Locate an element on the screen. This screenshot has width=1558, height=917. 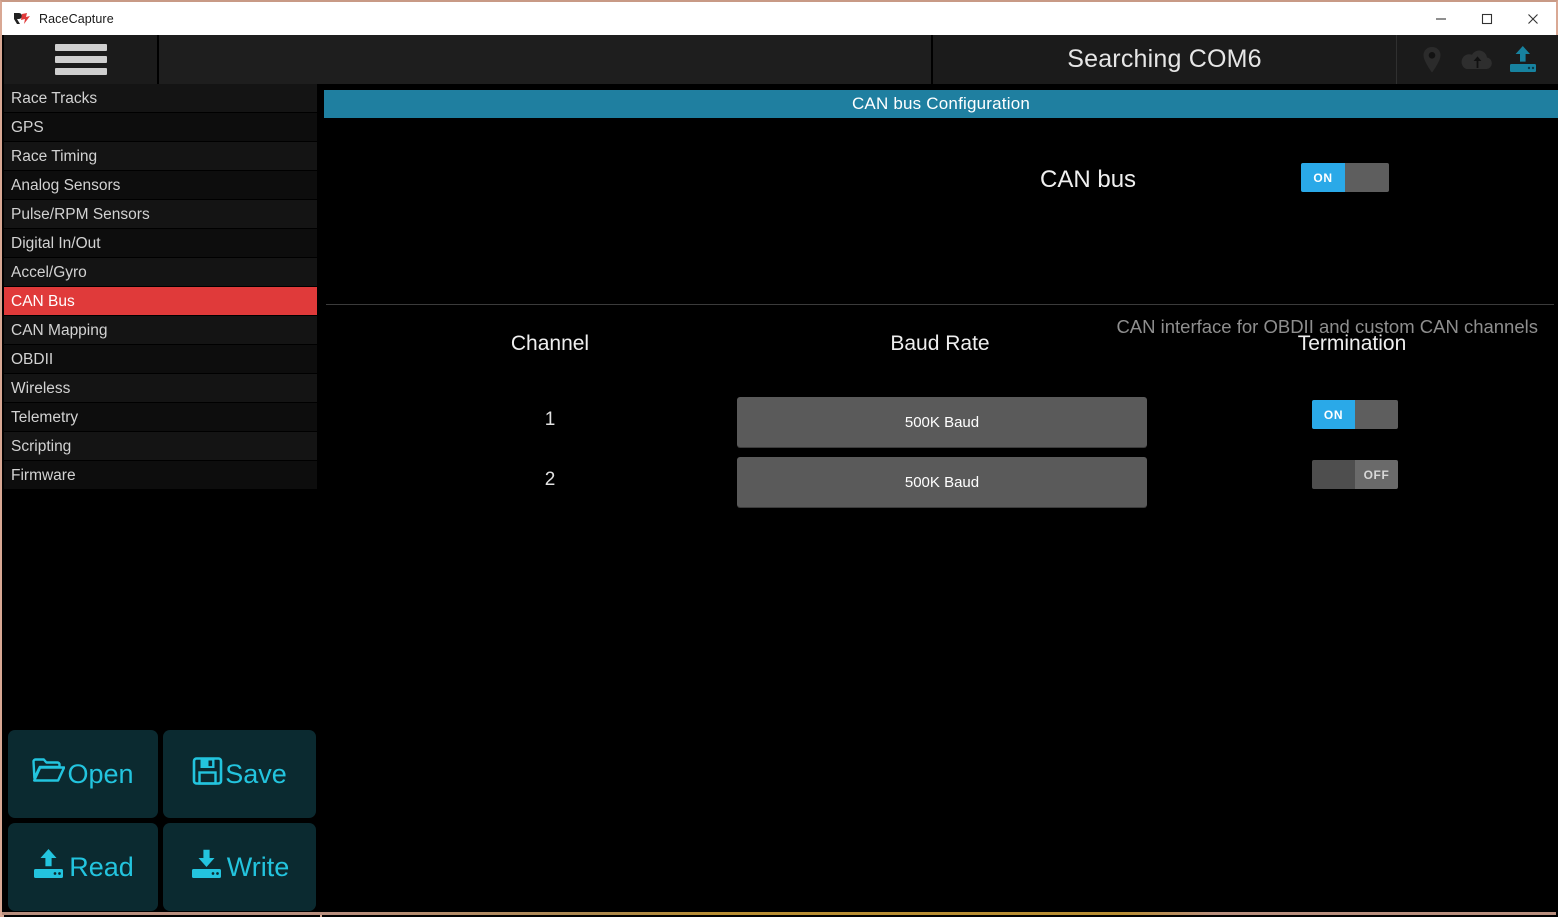
termination-toggle: OFF is located at coordinates (1355, 474).